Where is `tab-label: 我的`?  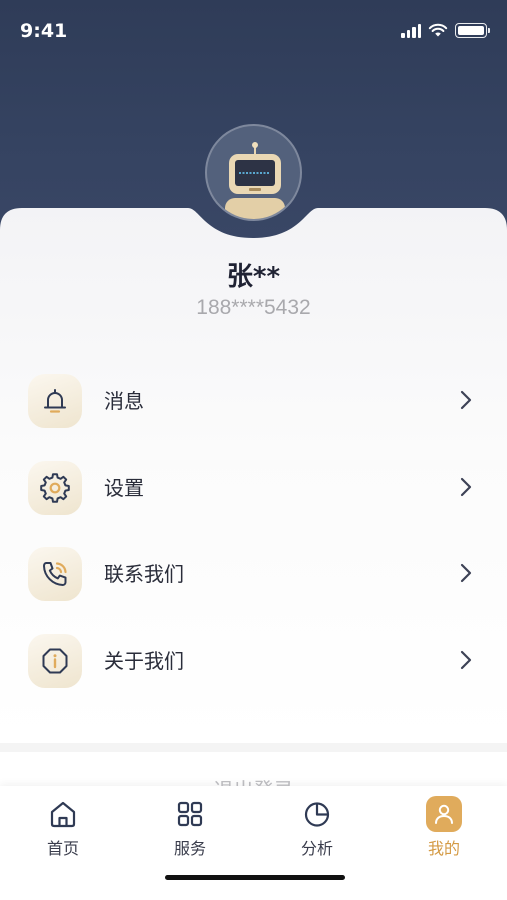 tab-label: 我的 is located at coordinates (443, 848).